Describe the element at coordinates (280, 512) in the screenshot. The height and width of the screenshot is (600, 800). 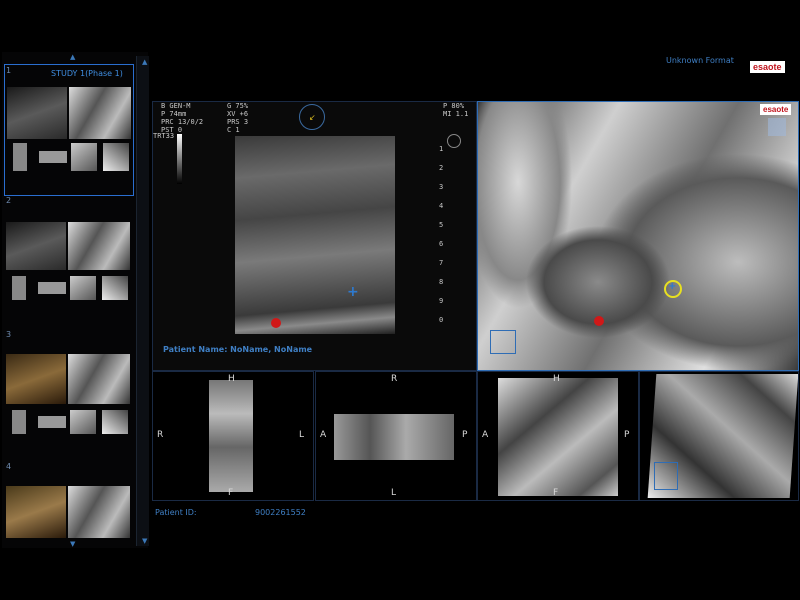
I see `patient-id-value: 9002261552` at that location.